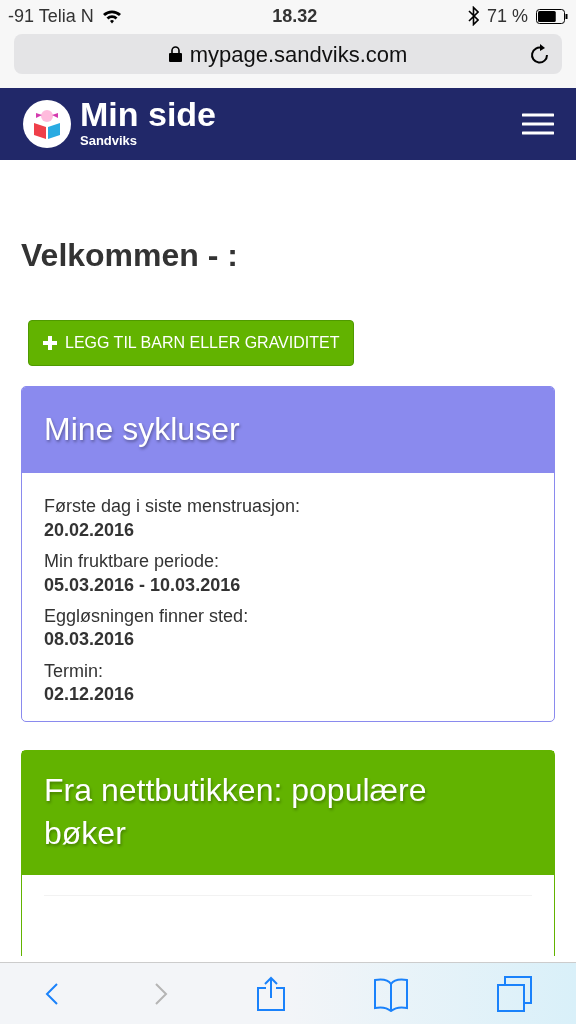 This screenshot has height=1024, width=576. I want to click on wifi-icon, so click(111, 16).